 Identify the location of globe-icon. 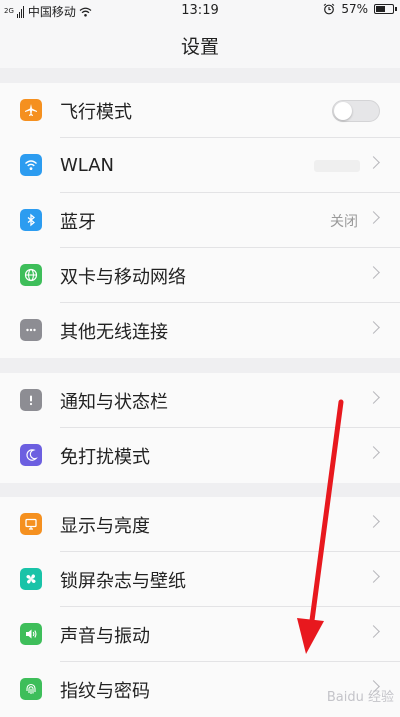
(31, 275).